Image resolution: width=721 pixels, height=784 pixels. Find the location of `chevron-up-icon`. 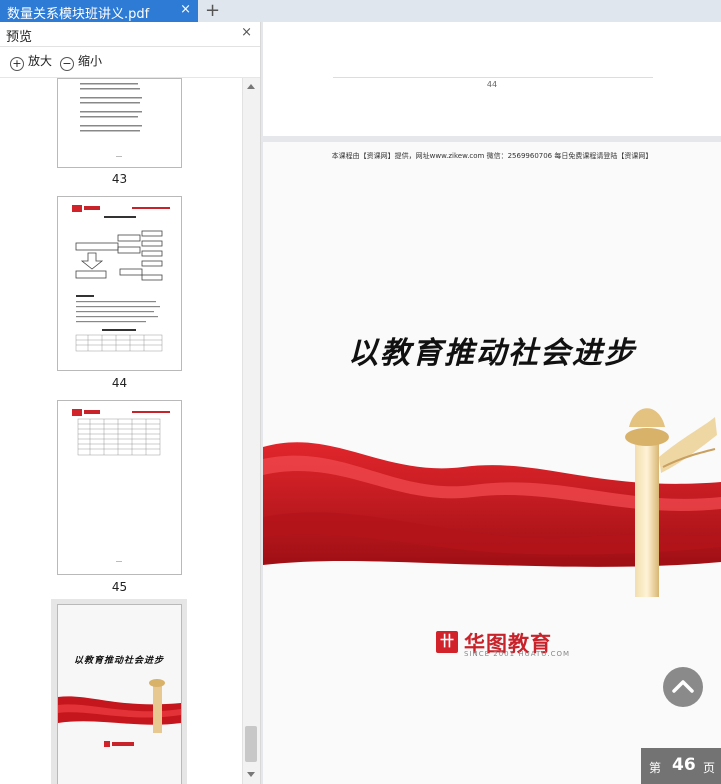

chevron-up-icon is located at coordinates (683, 686).